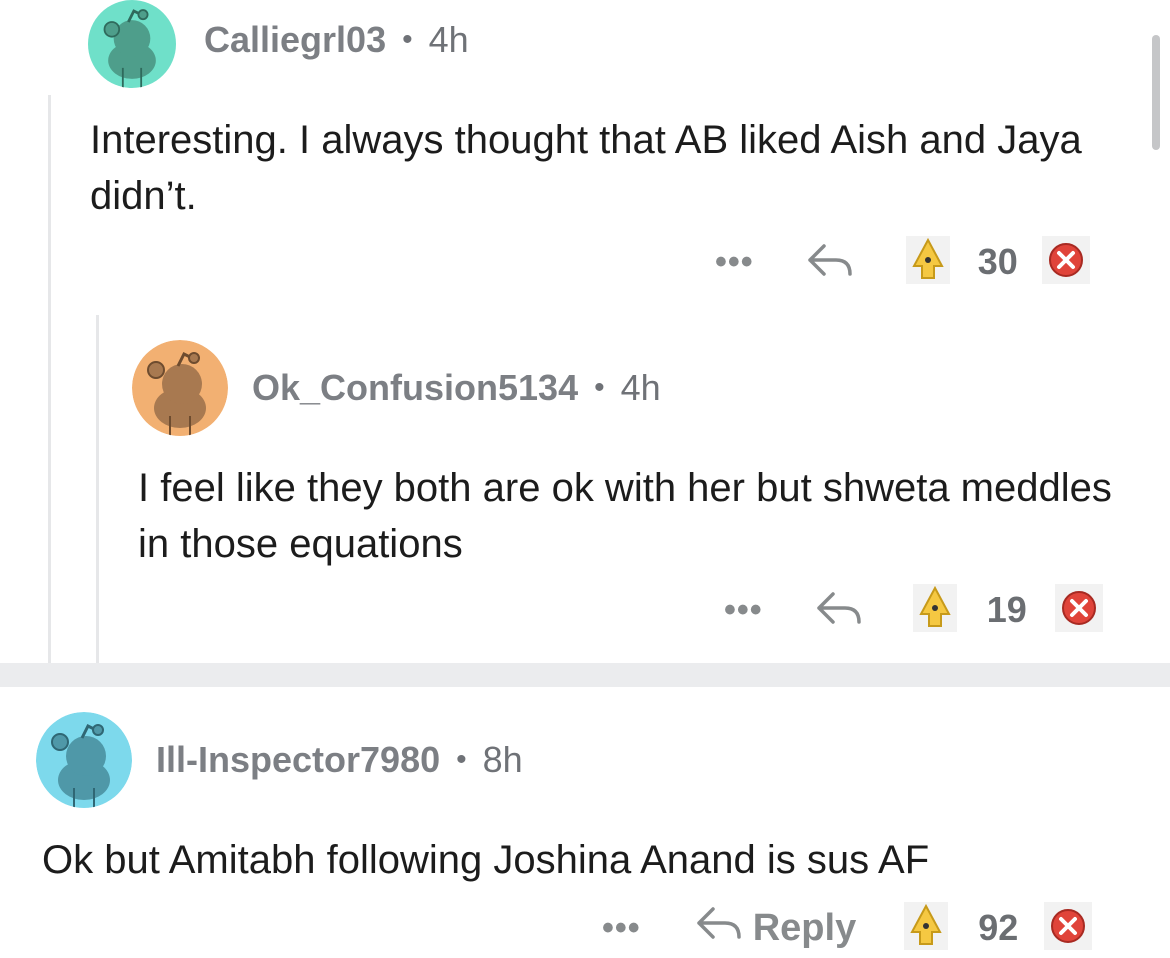  I want to click on vote-count: 19, so click(1006, 609).